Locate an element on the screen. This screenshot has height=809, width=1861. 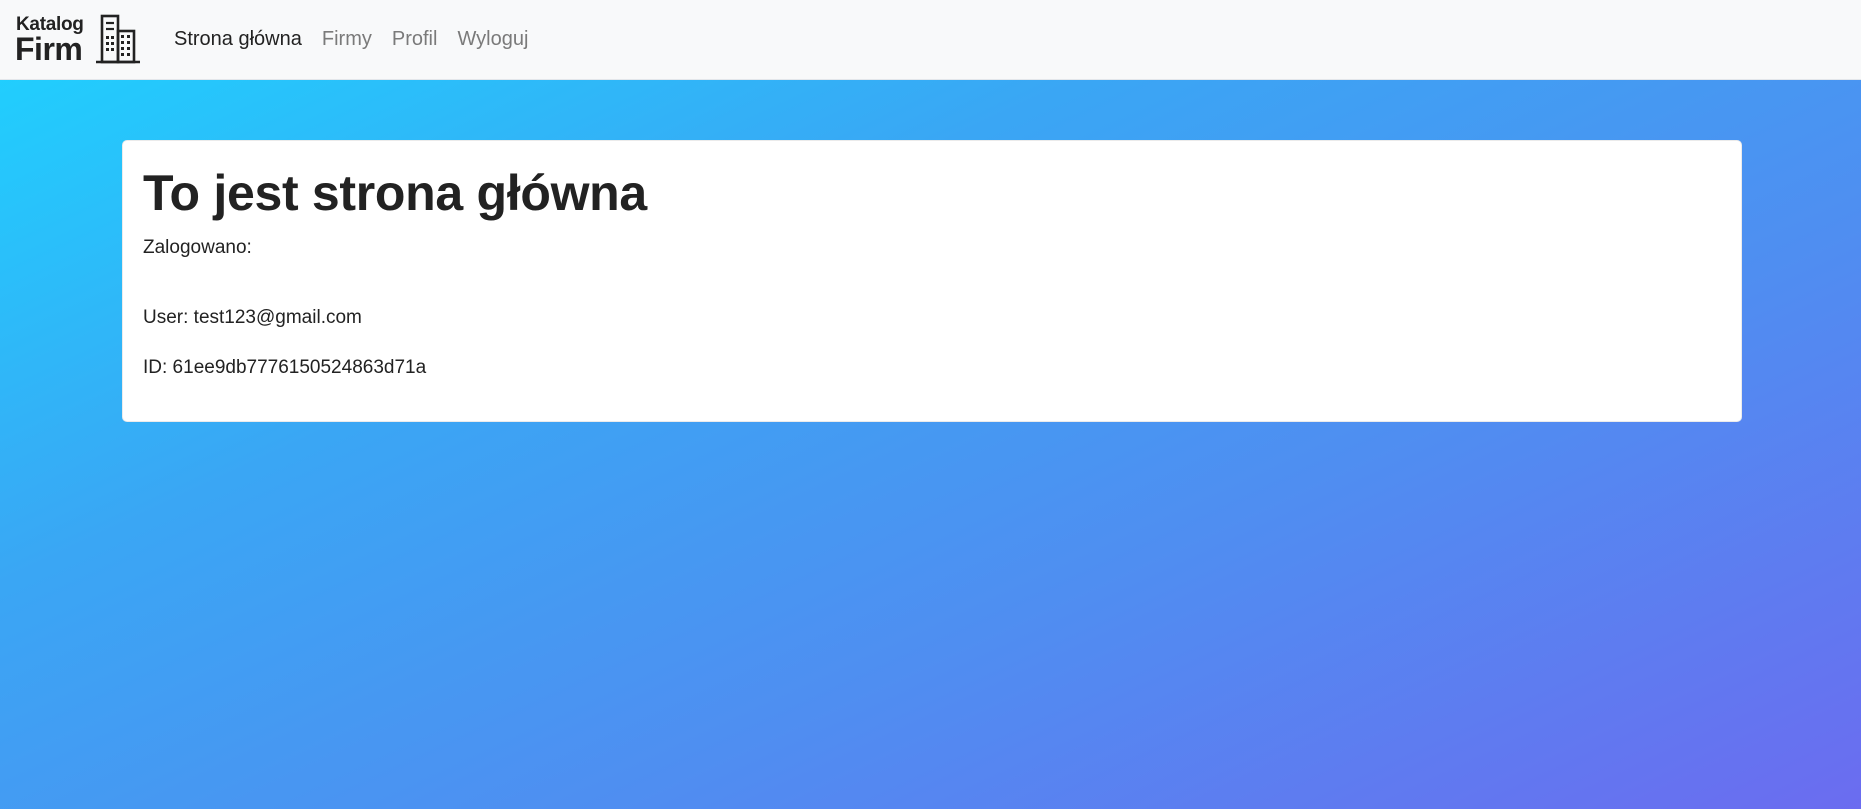
nav-link-logout: Wyloguj is located at coordinates (492, 39).